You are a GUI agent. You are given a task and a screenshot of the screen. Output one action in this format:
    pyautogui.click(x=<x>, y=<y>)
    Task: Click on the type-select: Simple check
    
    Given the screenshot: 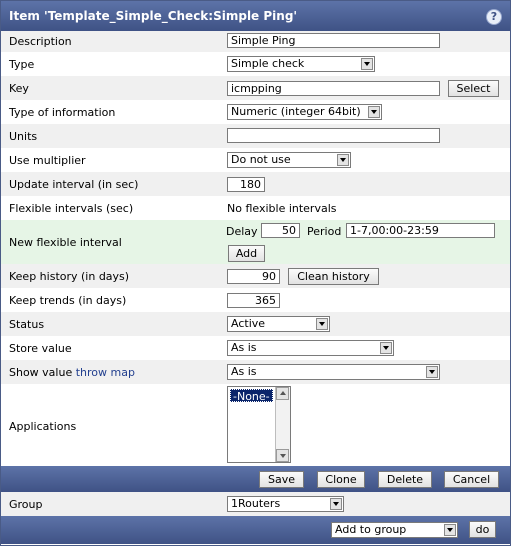 What is the action you would take?
    pyautogui.click(x=301, y=64)
    